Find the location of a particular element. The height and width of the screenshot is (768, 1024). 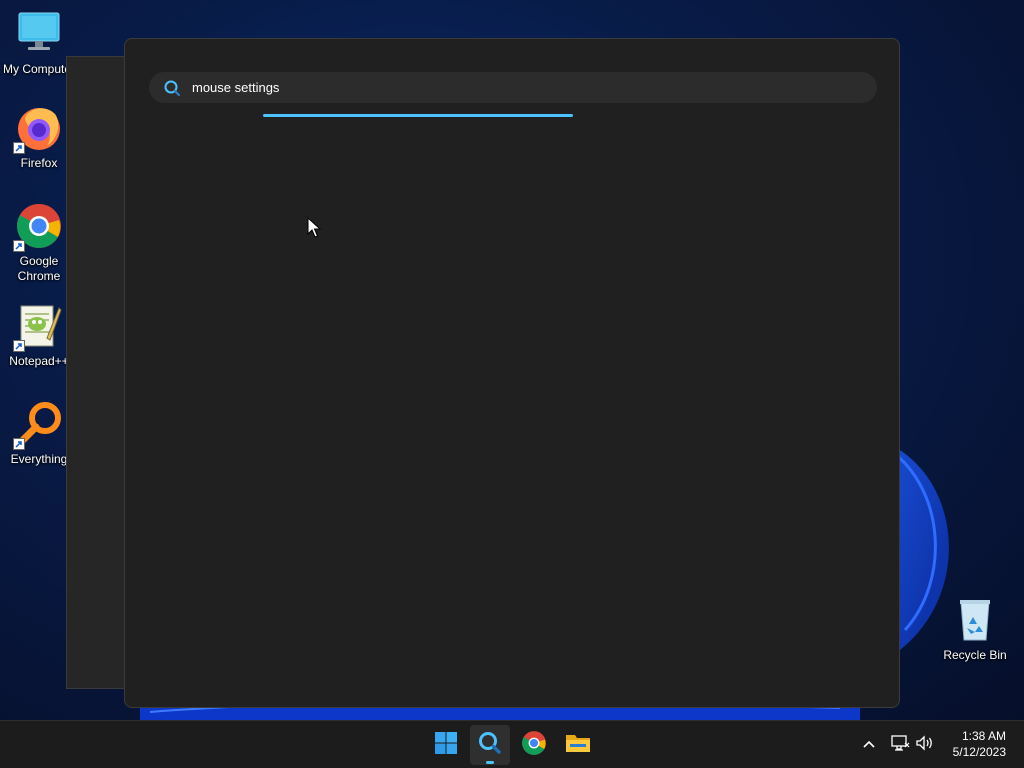

search-query-text: mouse settings is located at coordinates (235, 87).